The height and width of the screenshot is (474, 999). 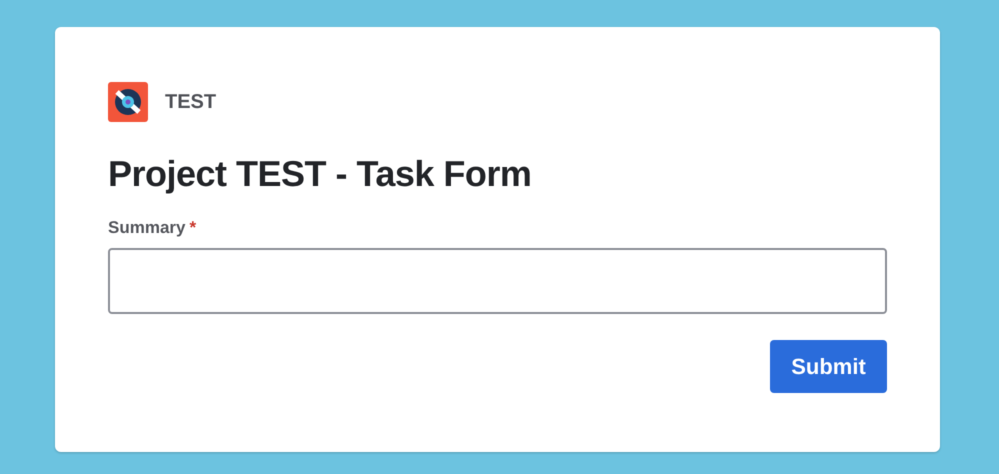 I want to click on summary-field, so click(x=497, y=281).